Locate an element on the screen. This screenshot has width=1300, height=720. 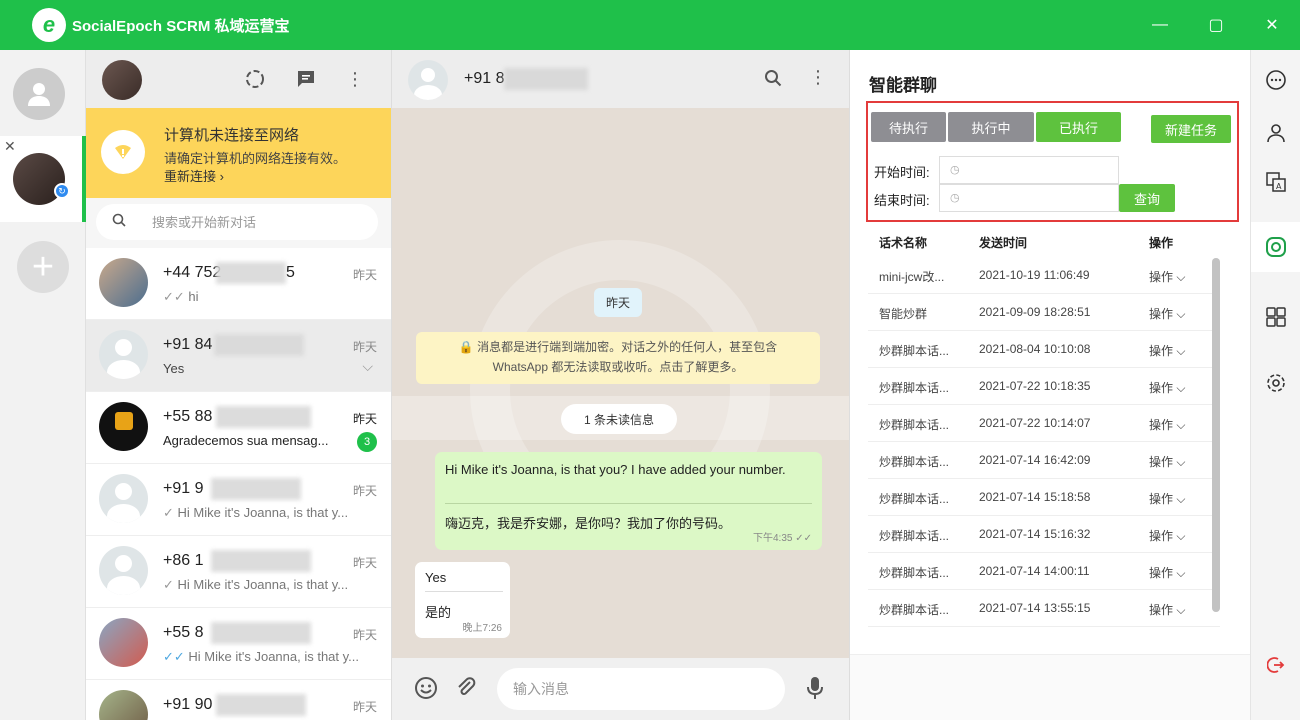
search-input is located at coordinates (252, 222).